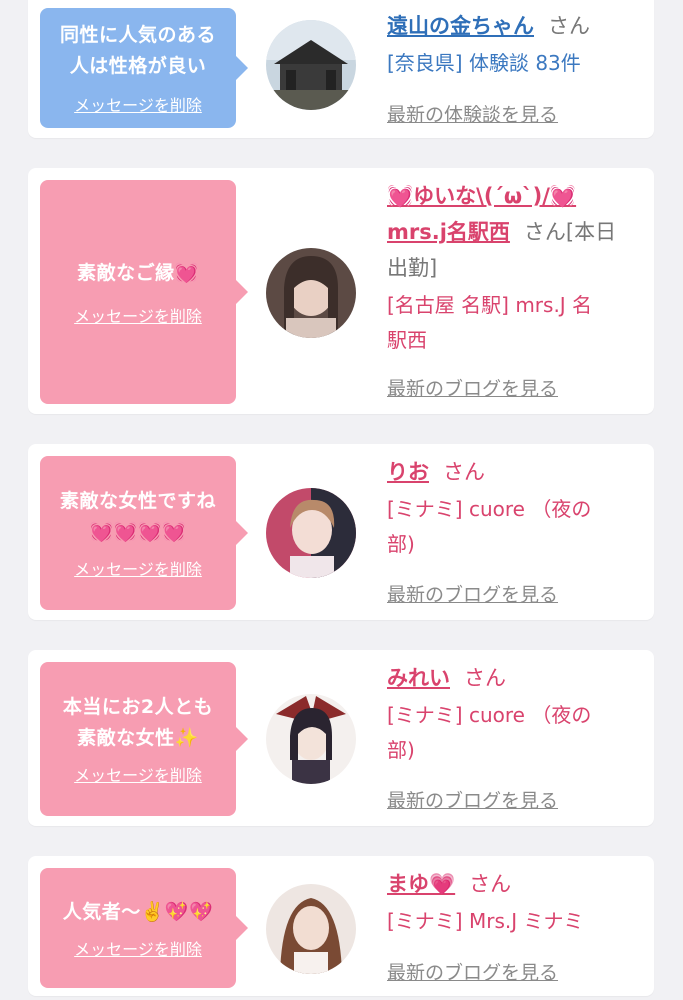 Image resolution: width=683 pixels, height=1000 pixels. I want to click on message-bubble: 同性に人気のある 人は性格が良い メッセージを削除, so click(144, 68).